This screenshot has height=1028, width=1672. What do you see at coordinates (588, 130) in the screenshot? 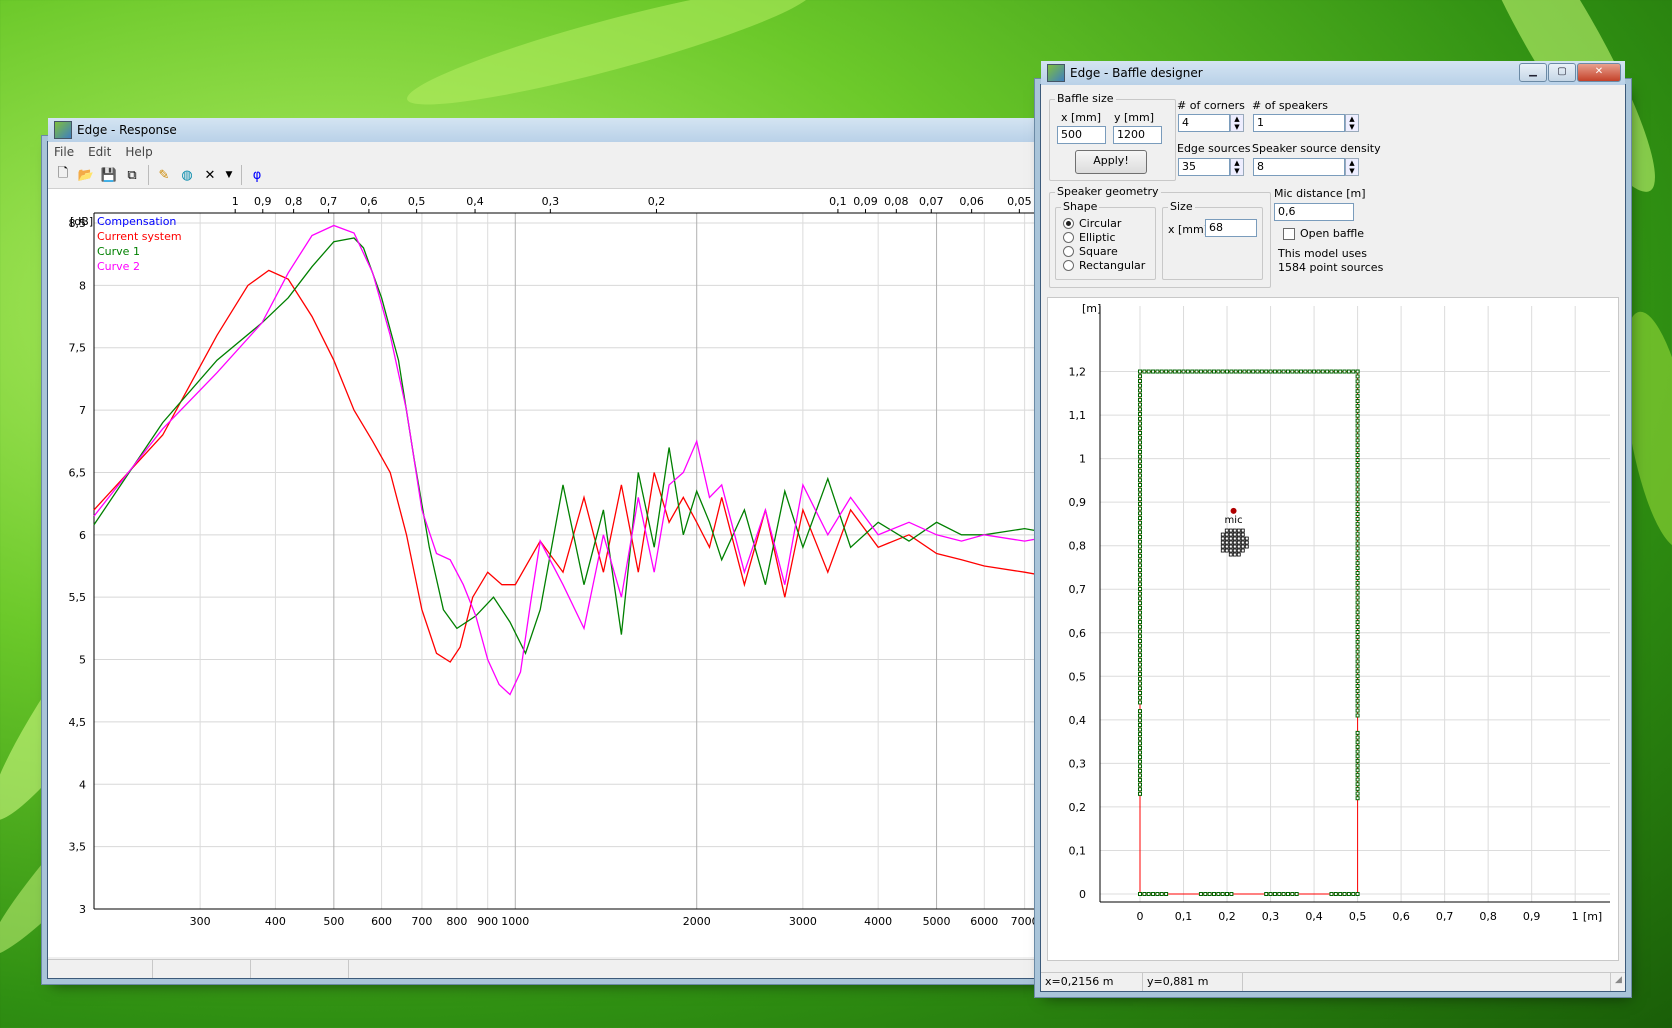
I see `response-titlebar: Edge - Response` at bounding box center [588, 130].